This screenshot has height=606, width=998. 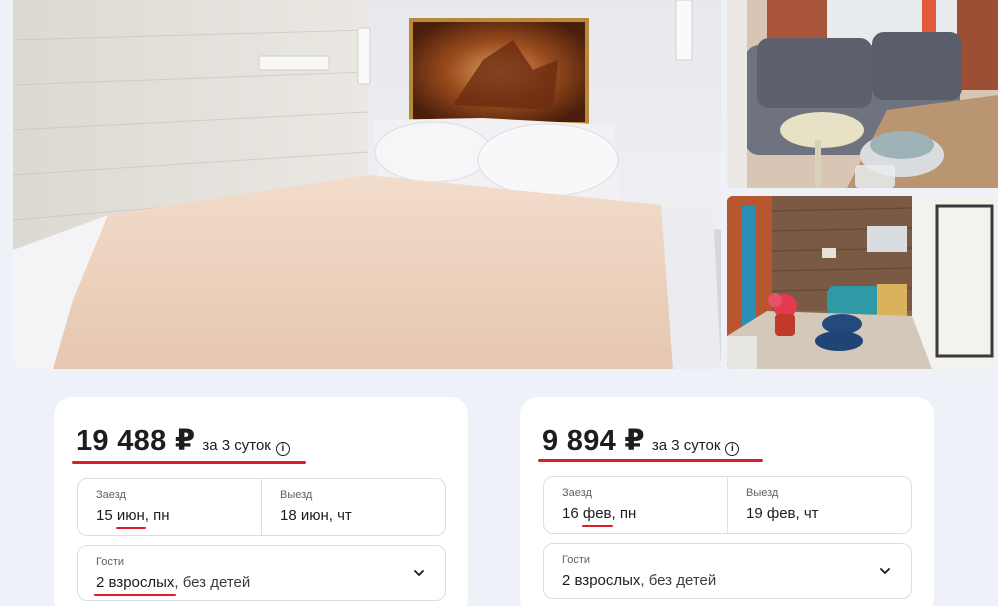 I want to click on kitchen-image, so click(x=862, y=282).